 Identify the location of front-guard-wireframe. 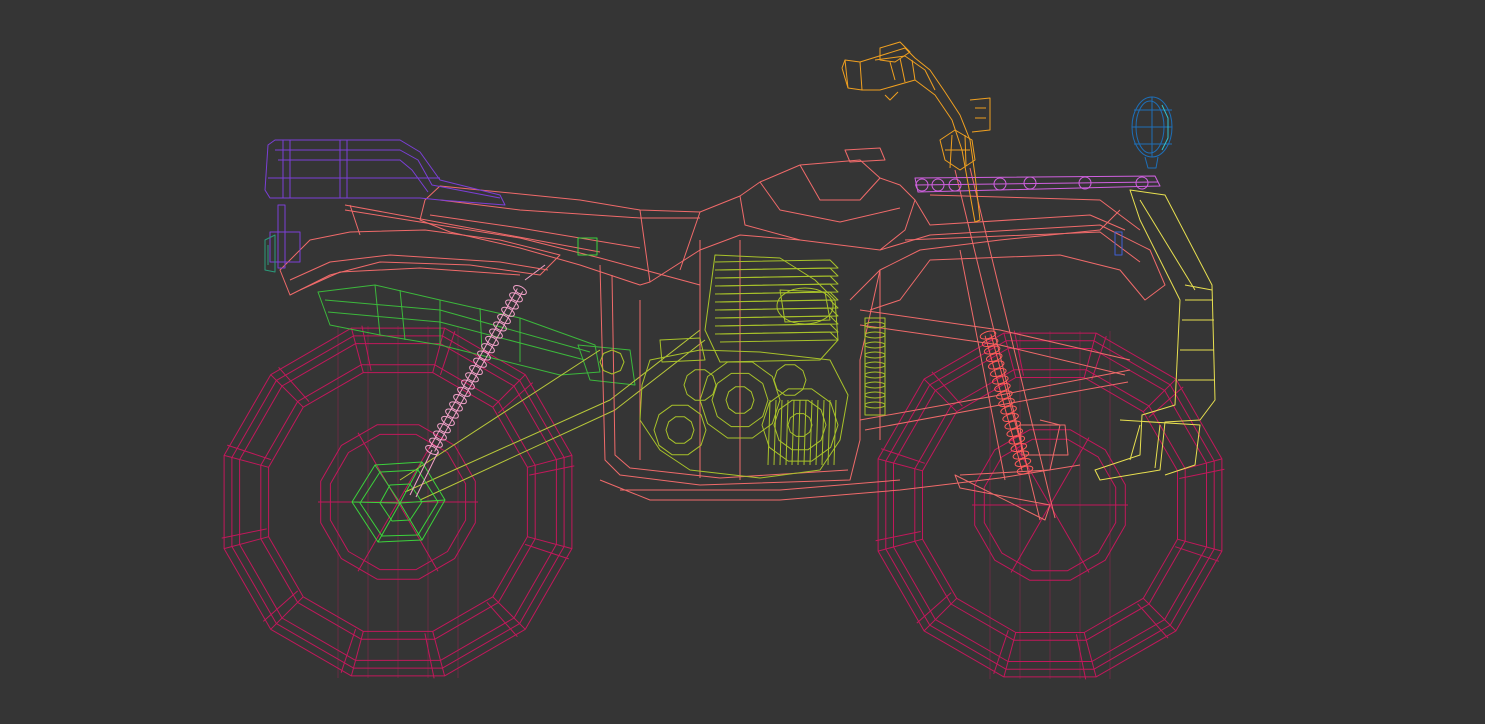
(1155, 335).